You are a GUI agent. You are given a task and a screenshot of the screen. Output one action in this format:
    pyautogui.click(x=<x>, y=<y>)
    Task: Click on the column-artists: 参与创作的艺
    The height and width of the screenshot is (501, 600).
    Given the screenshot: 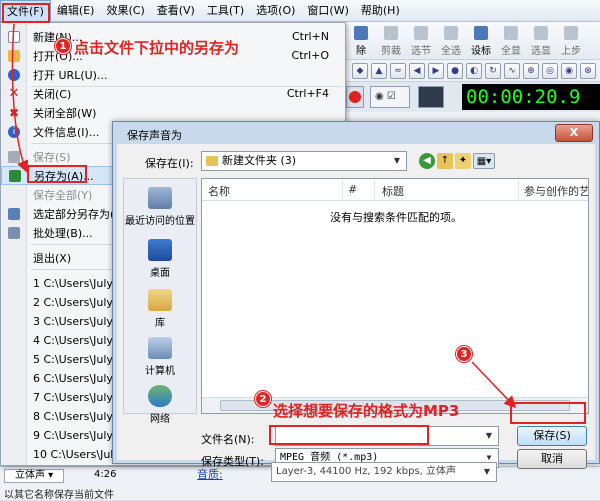 What is the action you would take?
    pyautogui.click(x=556, y=191)
    